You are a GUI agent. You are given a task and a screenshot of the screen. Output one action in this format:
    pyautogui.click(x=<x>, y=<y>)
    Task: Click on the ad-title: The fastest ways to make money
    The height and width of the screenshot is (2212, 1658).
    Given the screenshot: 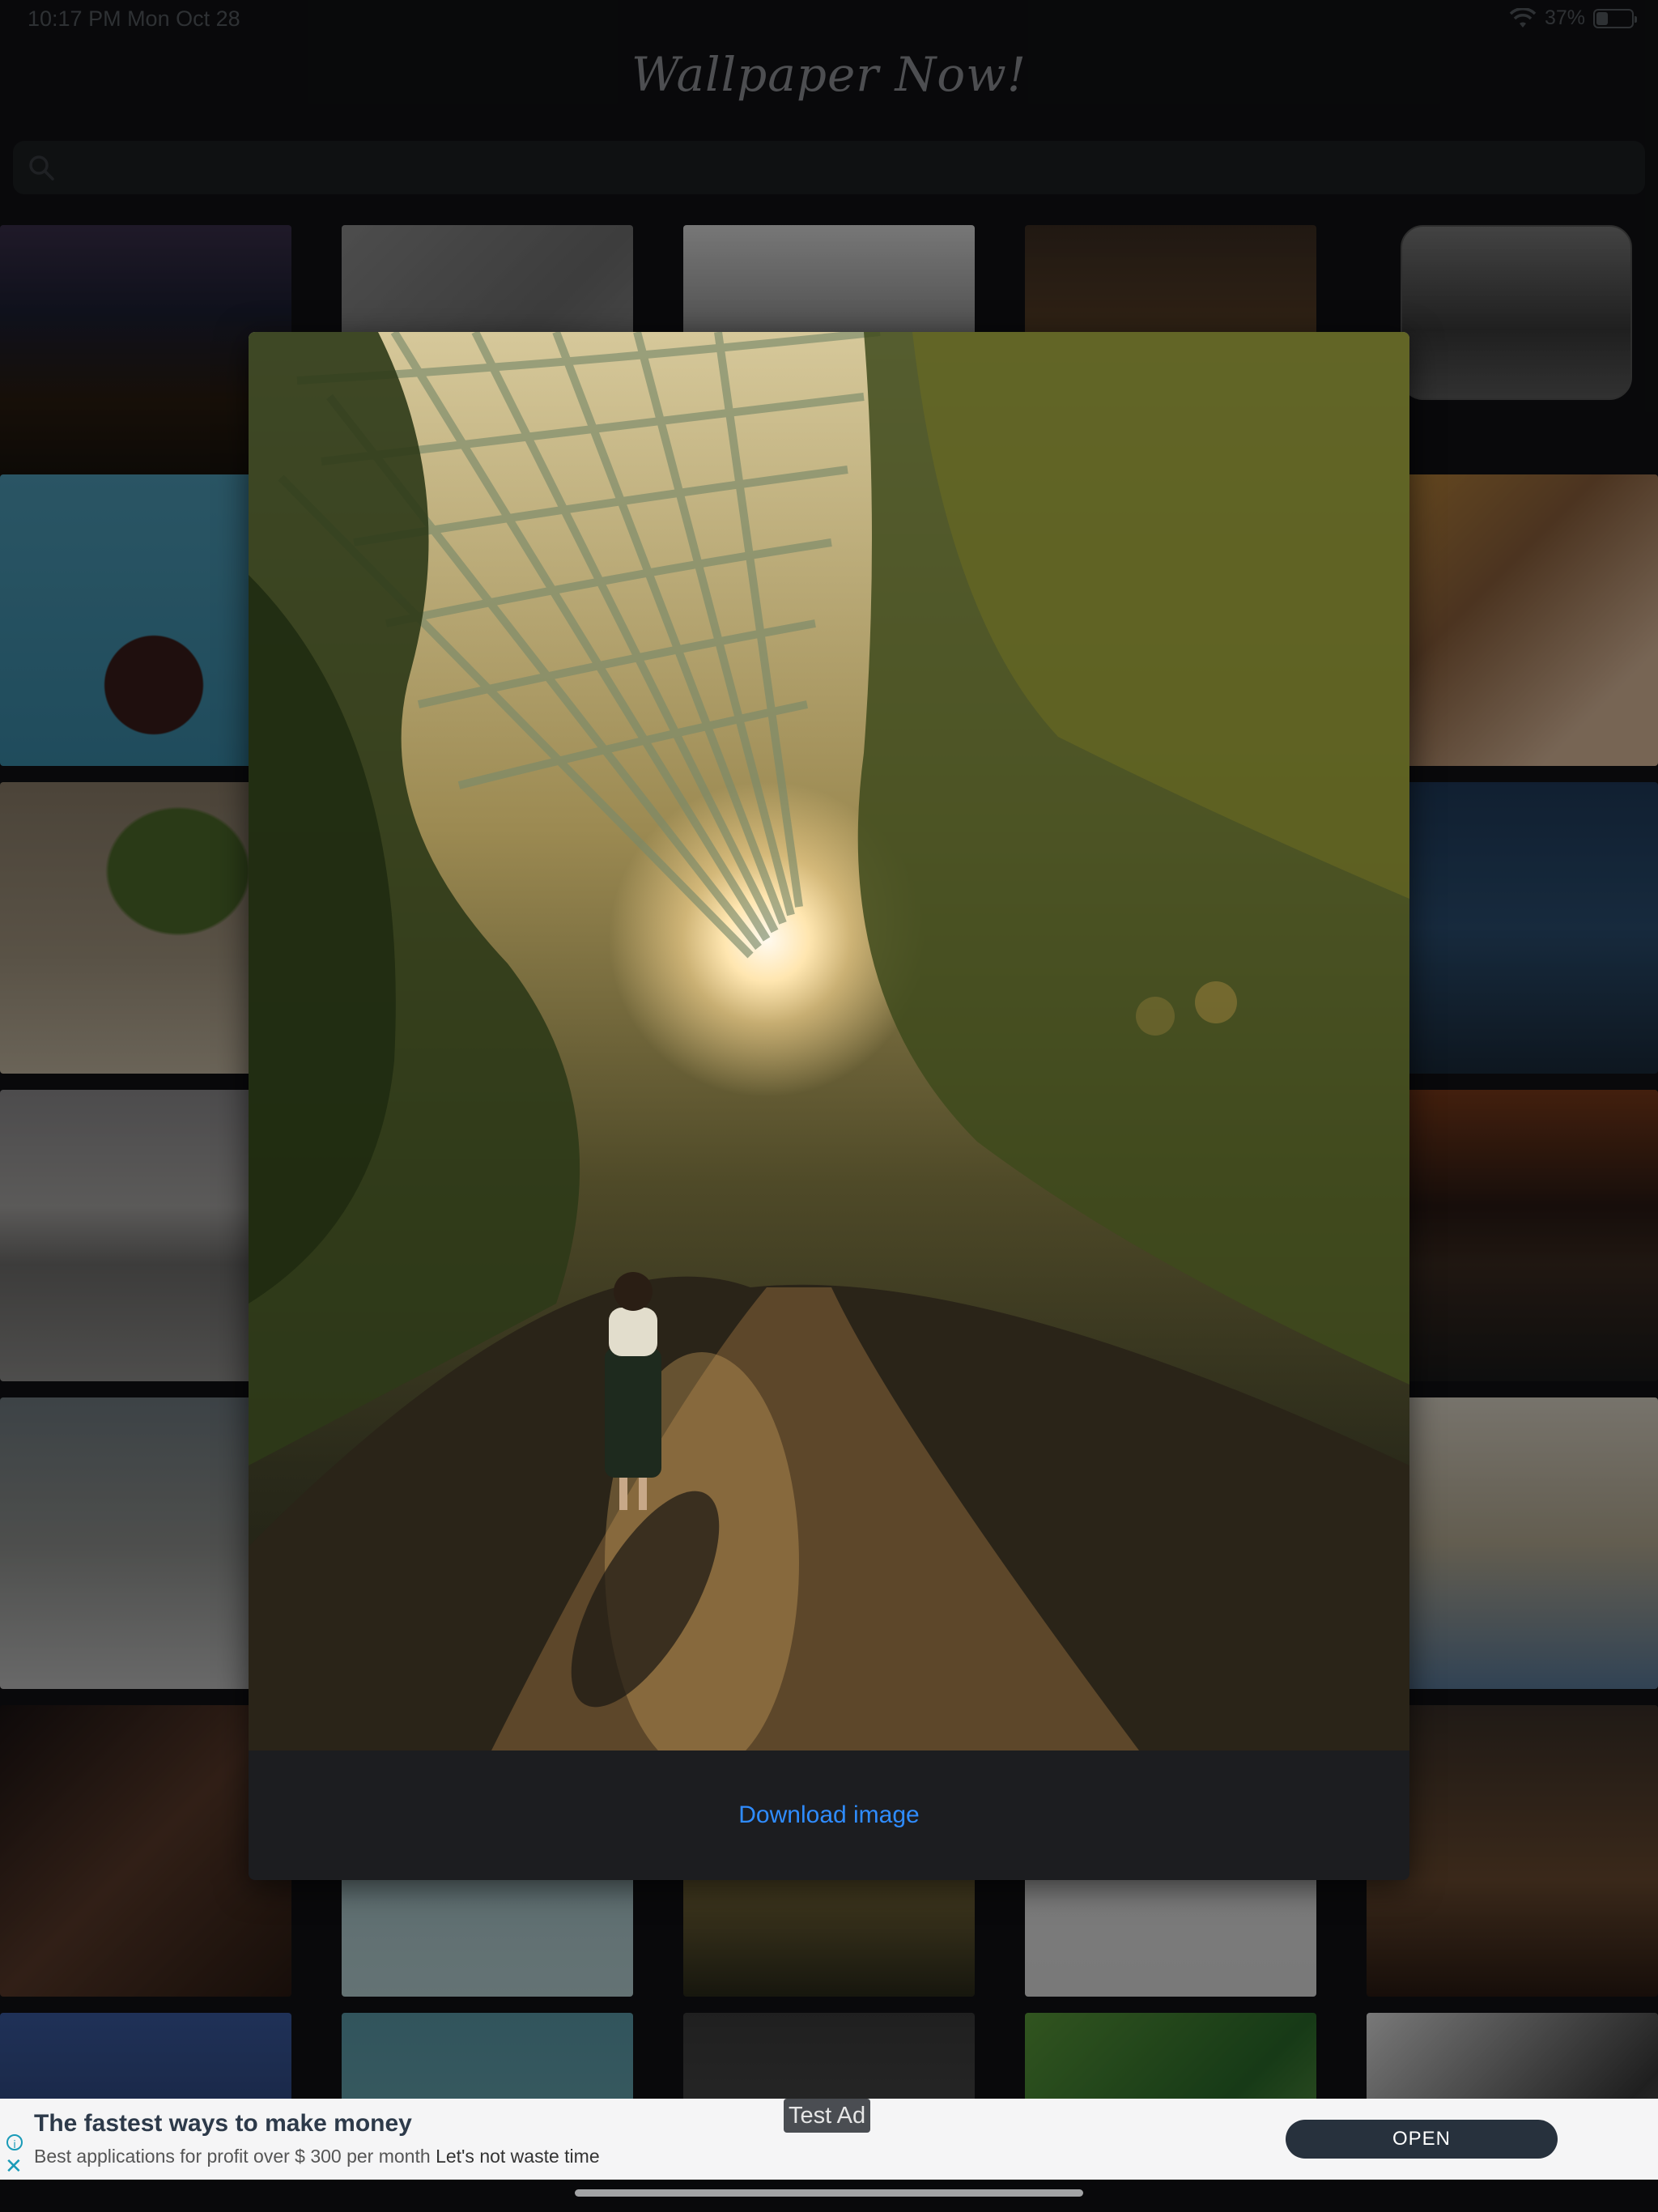 What is the action you would take?
    pyautogui.click(x=223, y=2123)
    